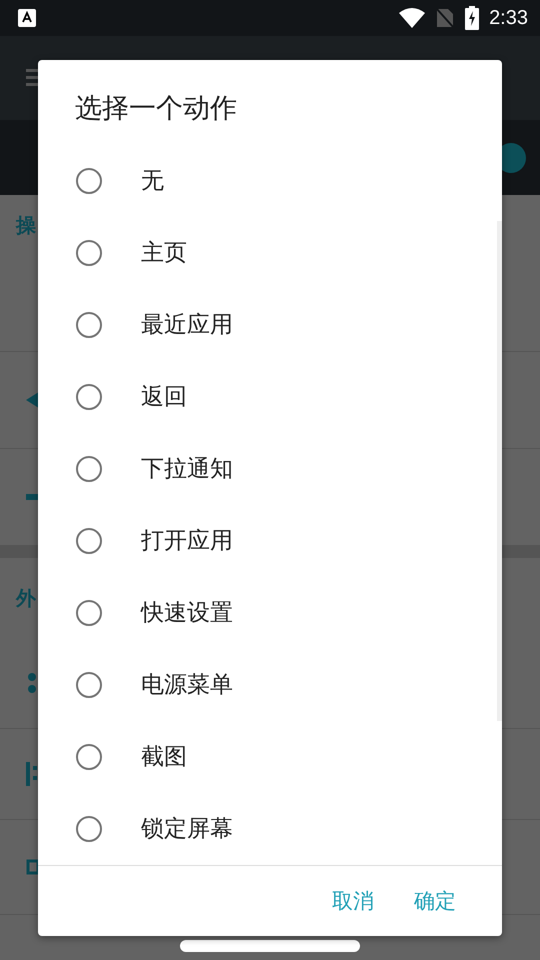 The height and width of the screenshot is (960, 540). I want to click on option-label: 打开应用, so click(187, 541).